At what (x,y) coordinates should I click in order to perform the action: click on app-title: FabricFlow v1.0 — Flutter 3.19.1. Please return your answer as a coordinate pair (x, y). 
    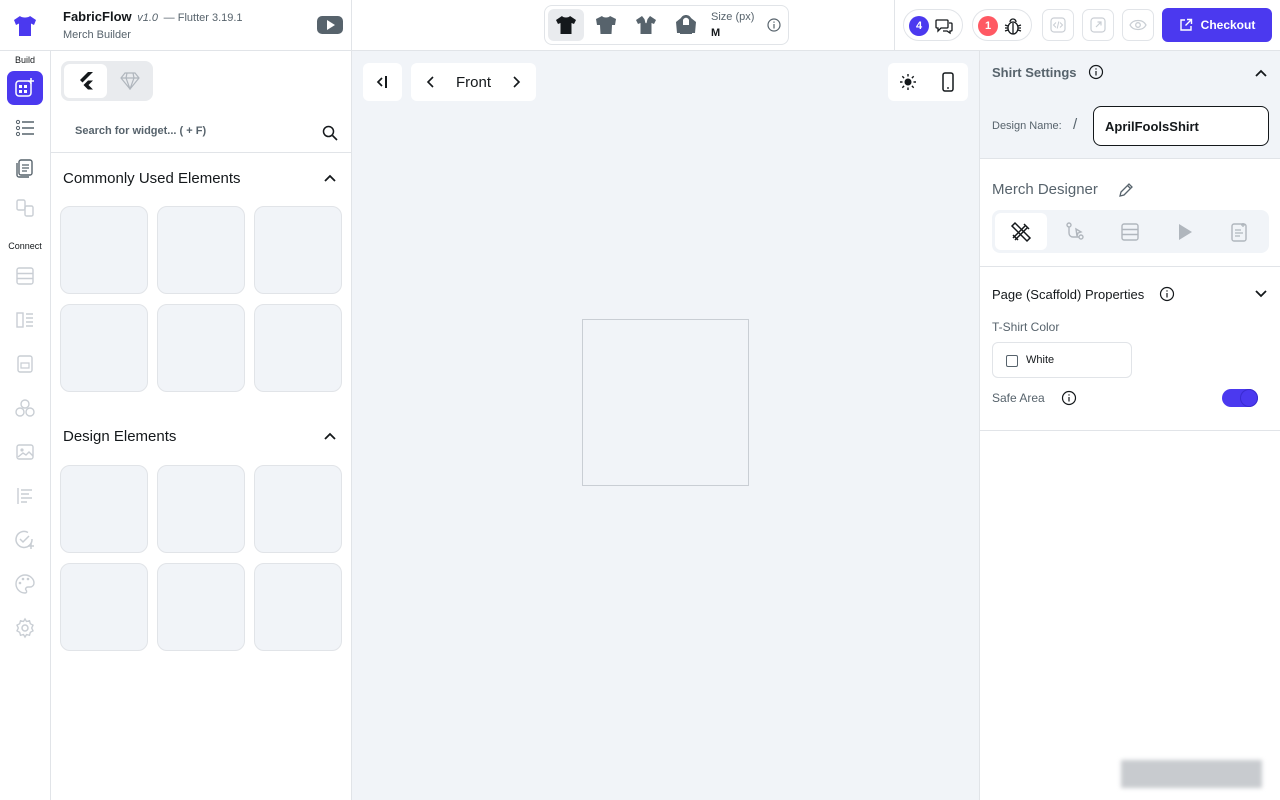
    Looking at the image, I should click on (153, 16).